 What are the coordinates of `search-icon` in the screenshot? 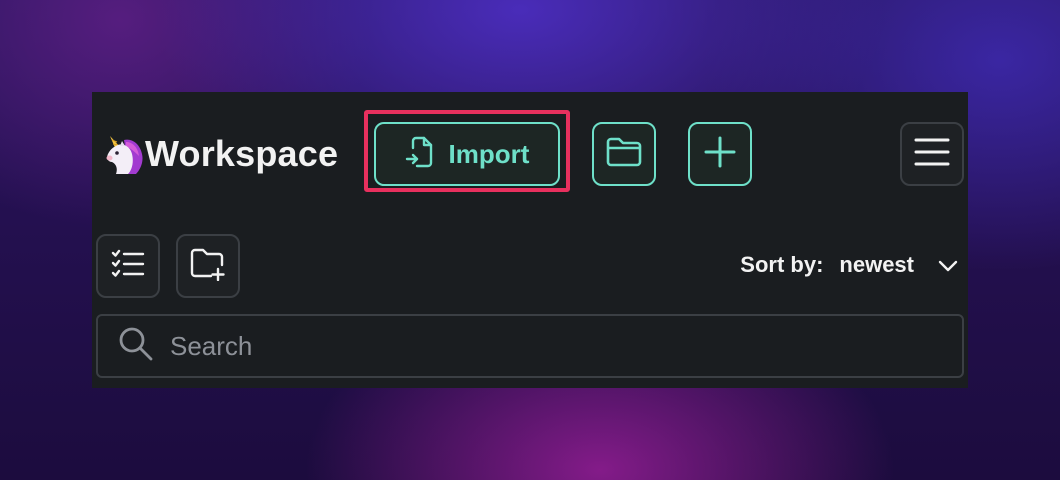 It's located at (136, 346).